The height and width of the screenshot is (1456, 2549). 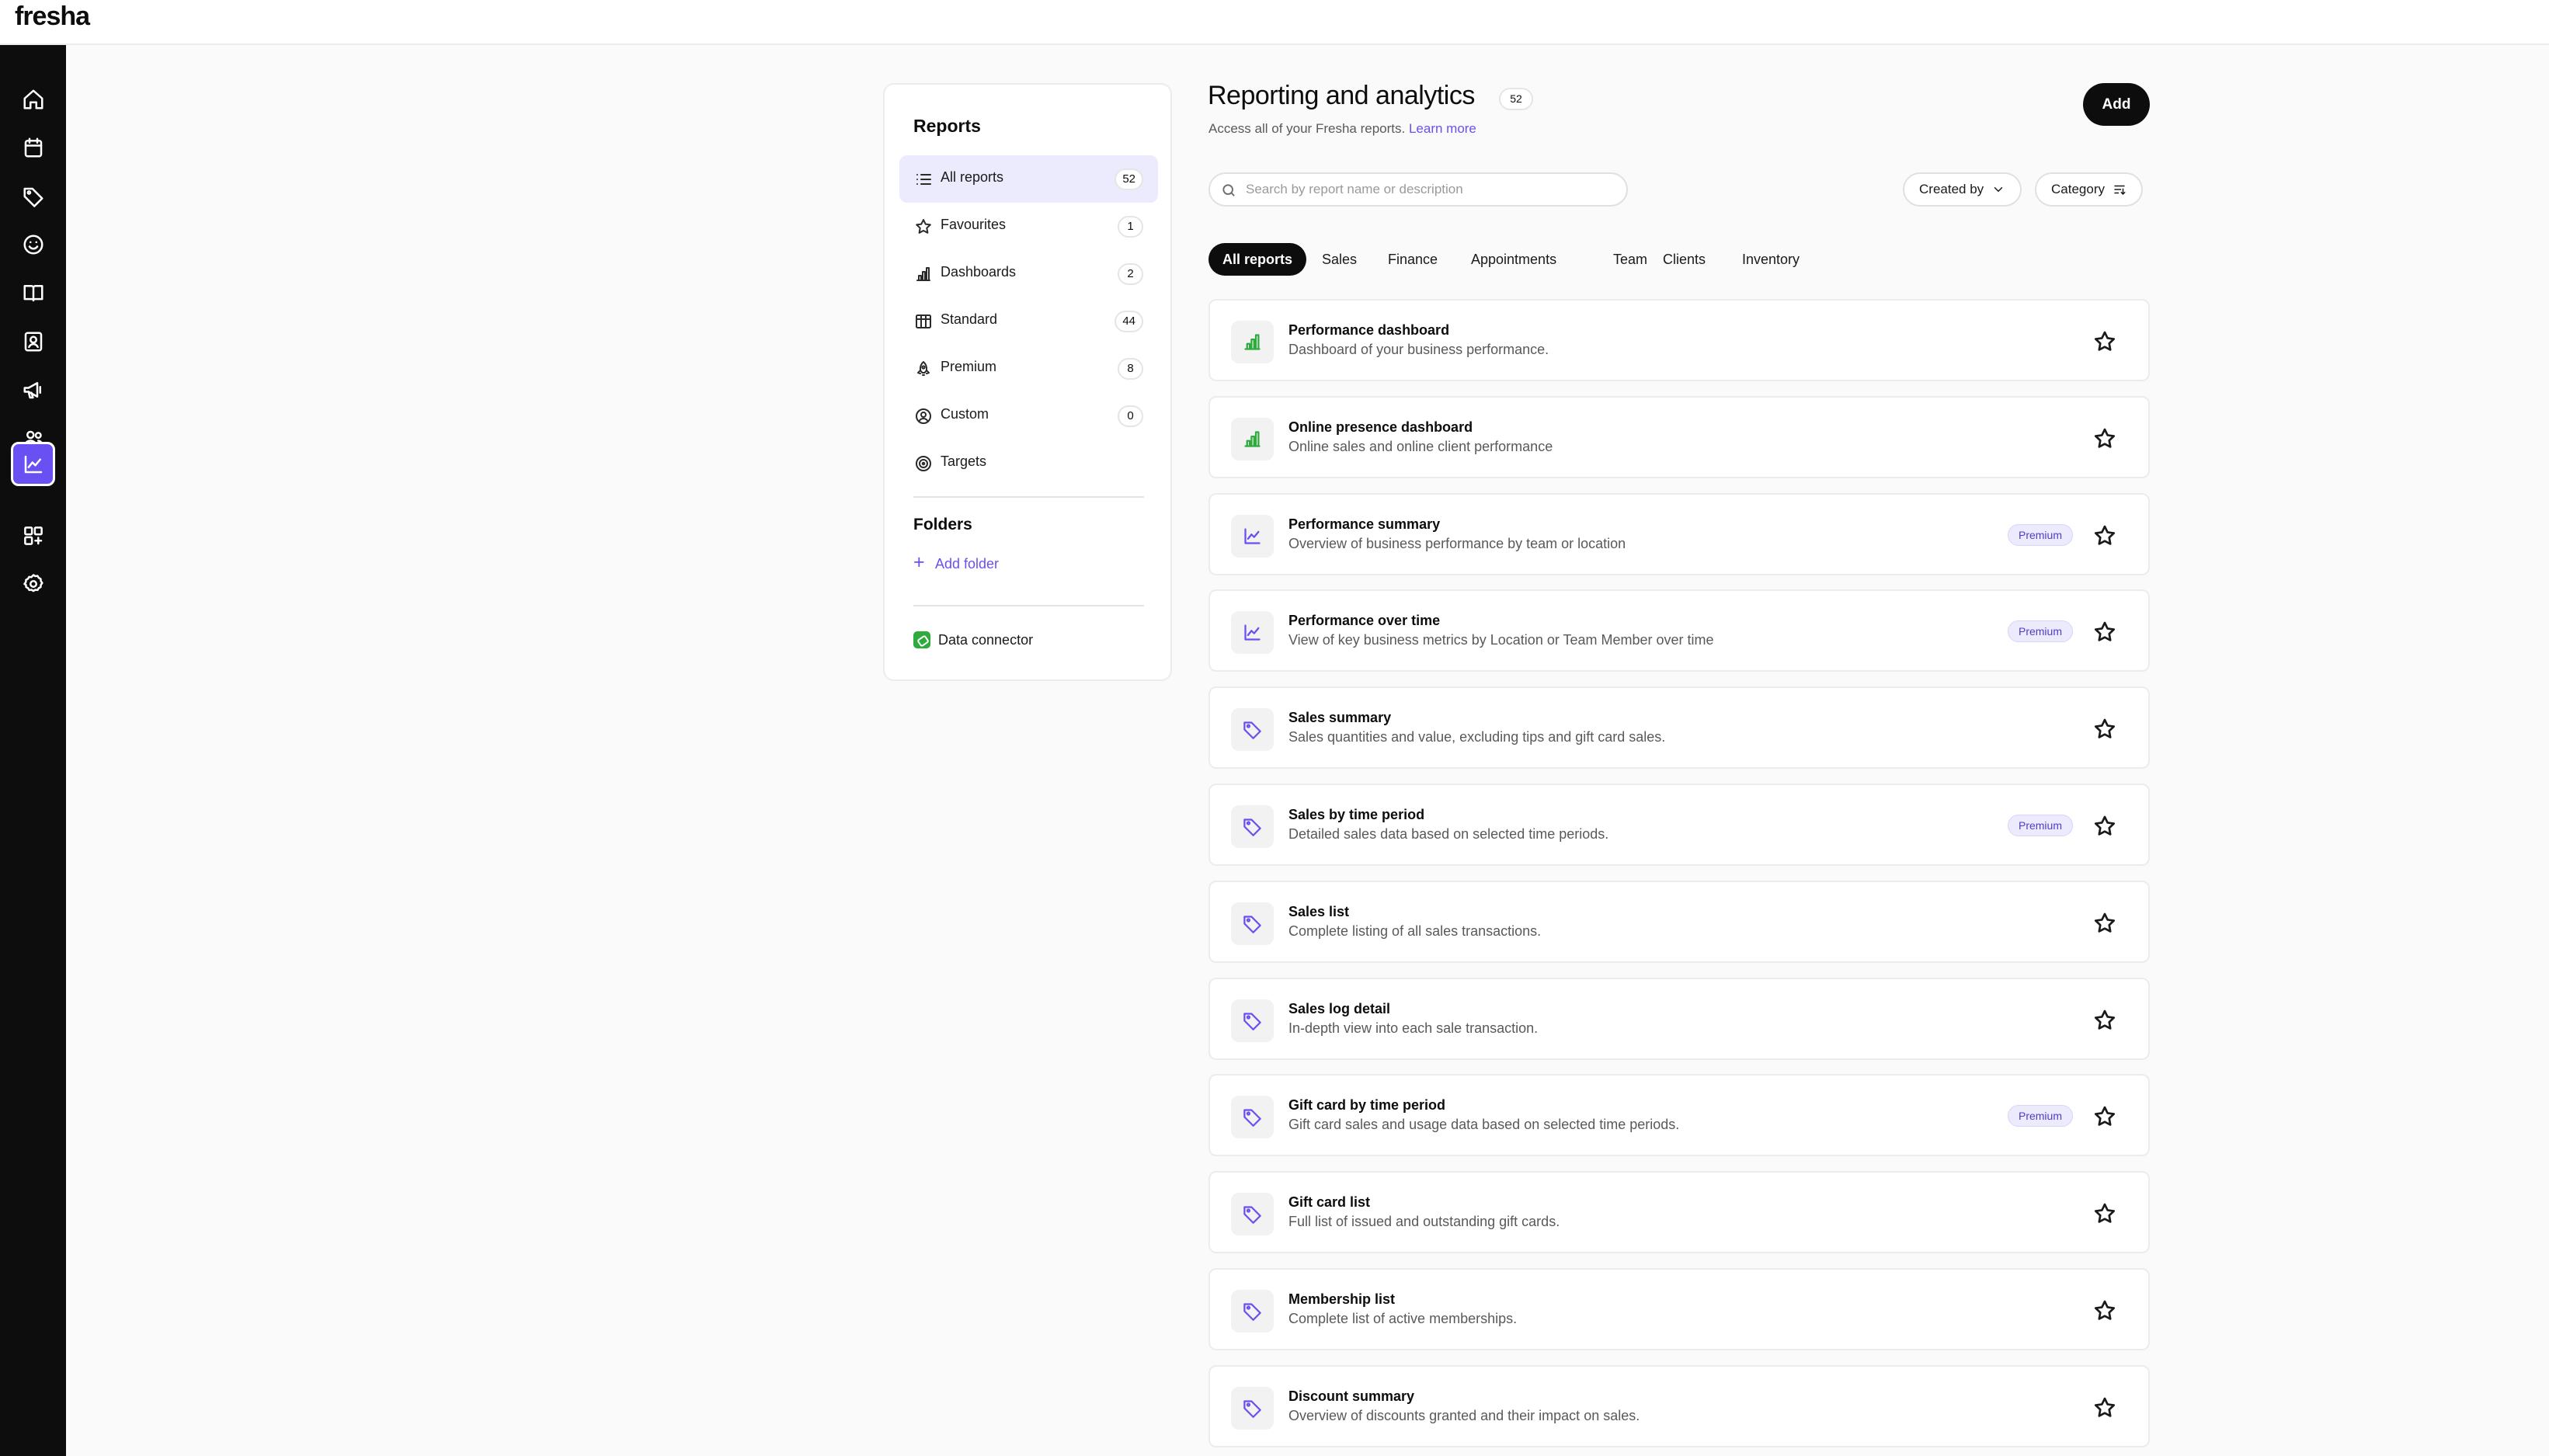 I want to click on sidebar-item-label: Dashboards, so click(x=979, y=272).